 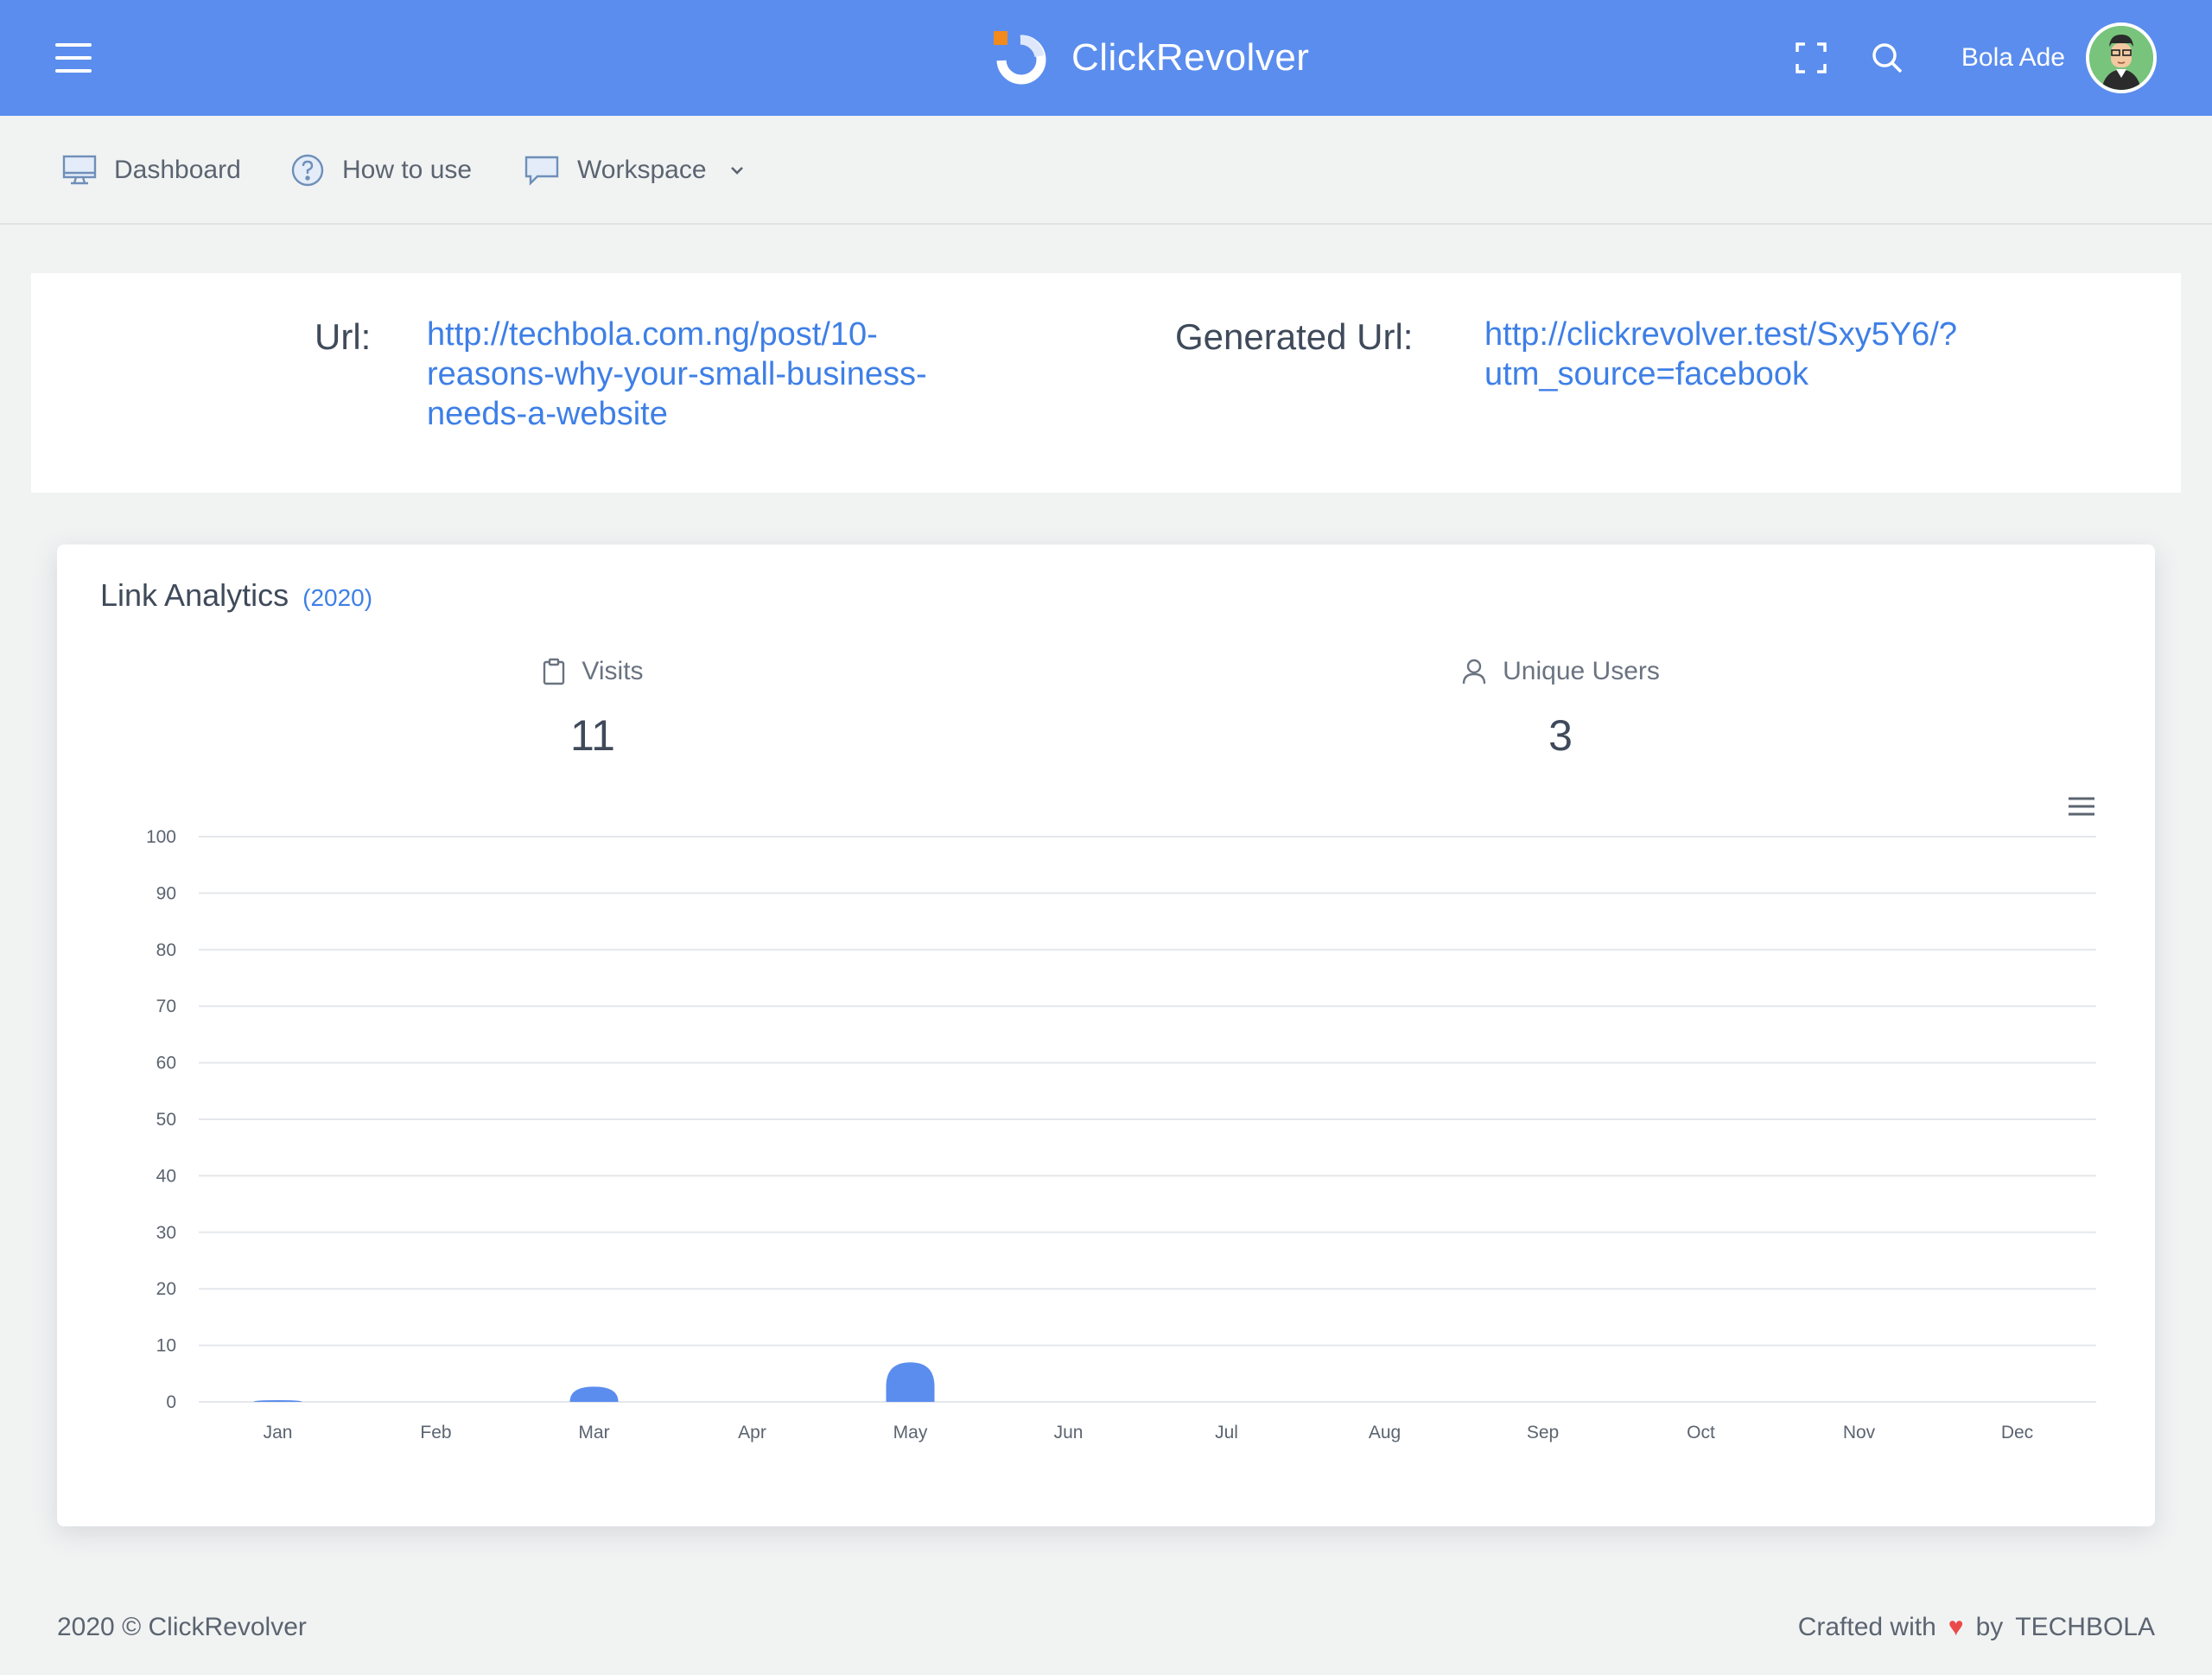 What do you see at coordinates (547, 414) in the screenshot?
I see `original-url-line: needs-a-website` at bounding box center [547, 414].